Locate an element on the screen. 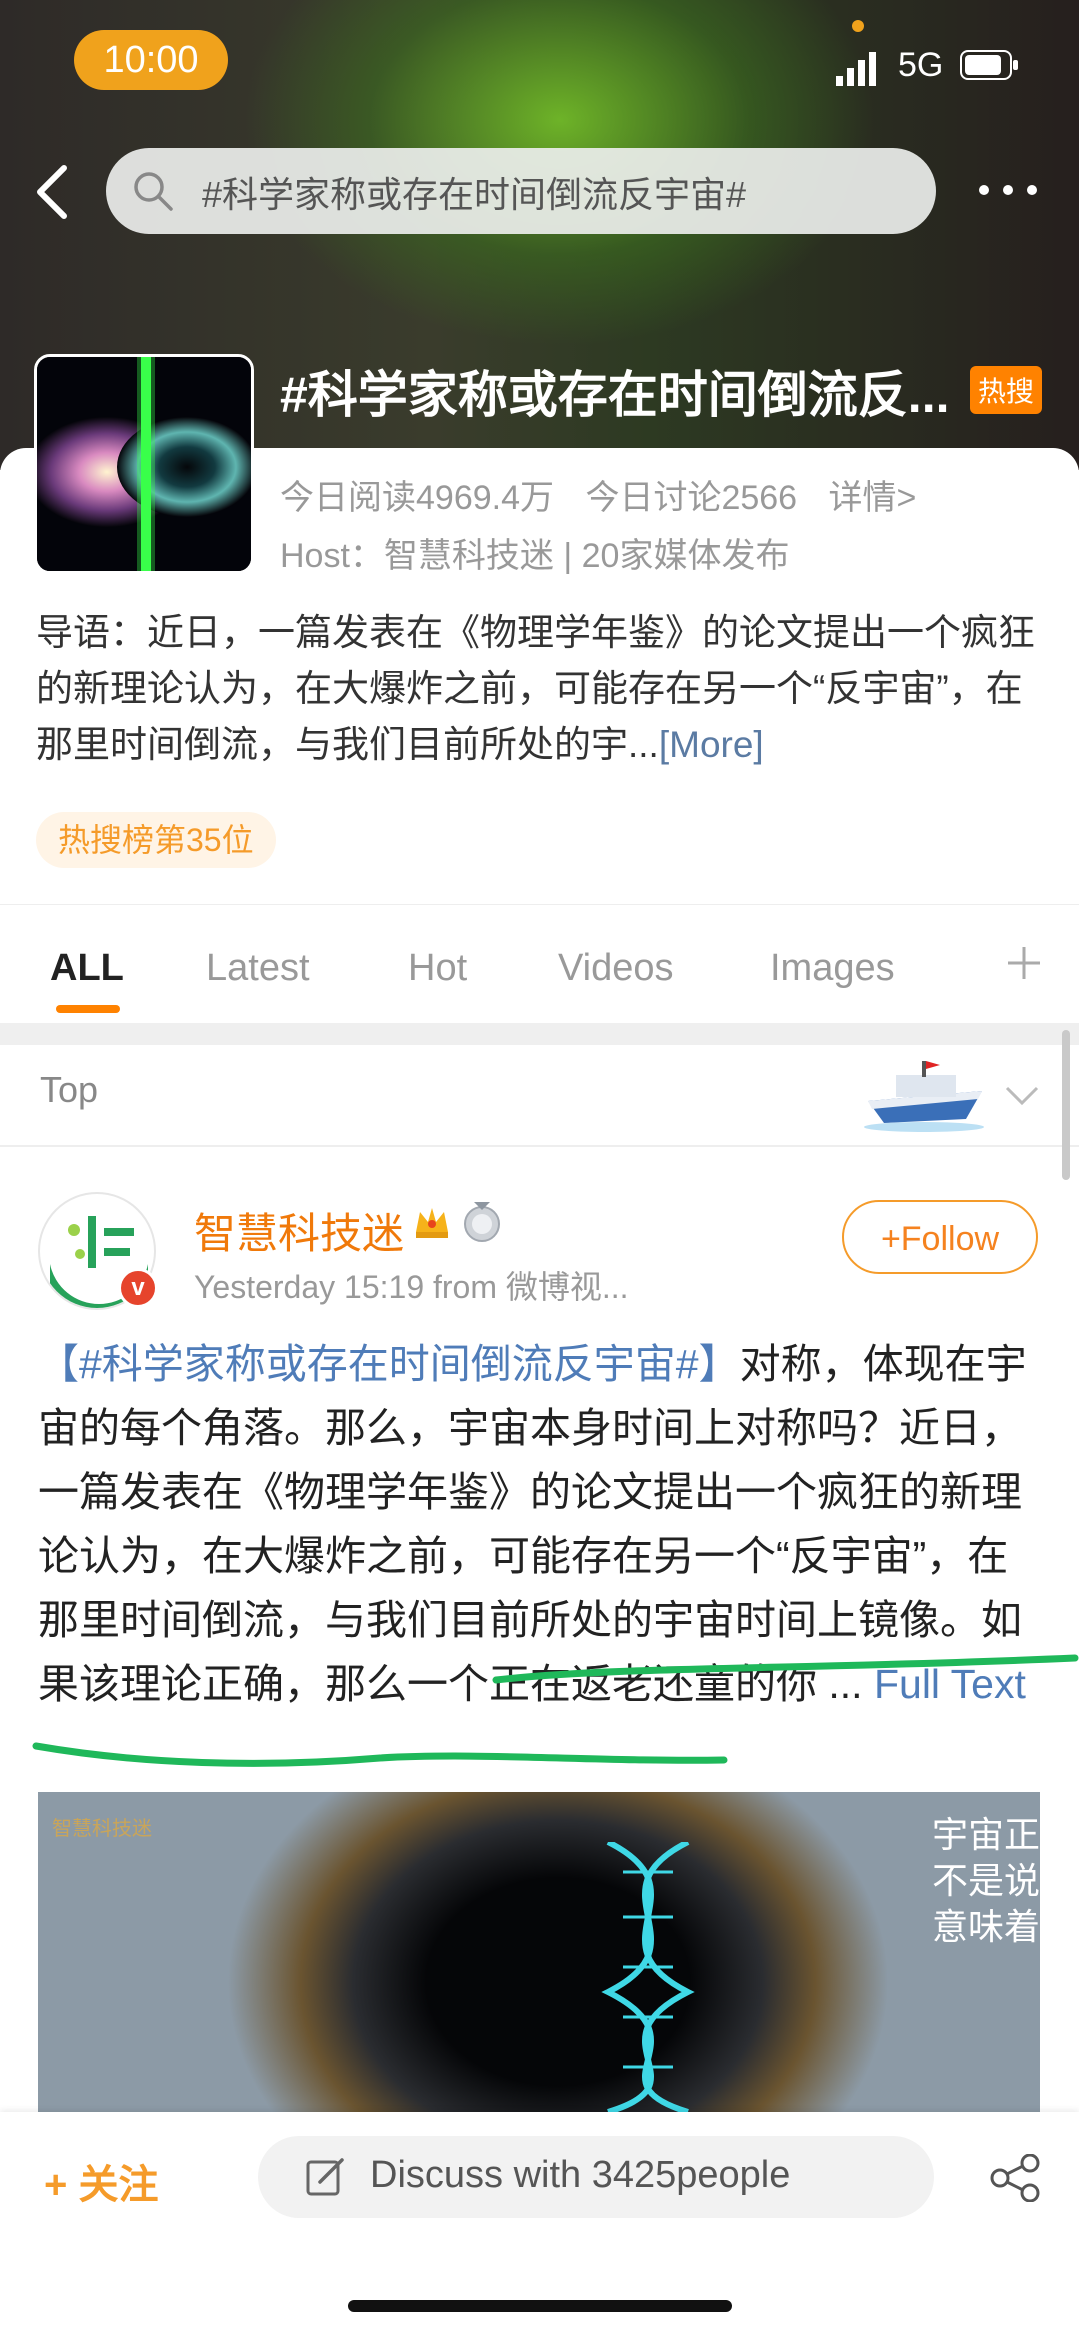  ship-sticker-icon is located at coordinates (924, 1096).